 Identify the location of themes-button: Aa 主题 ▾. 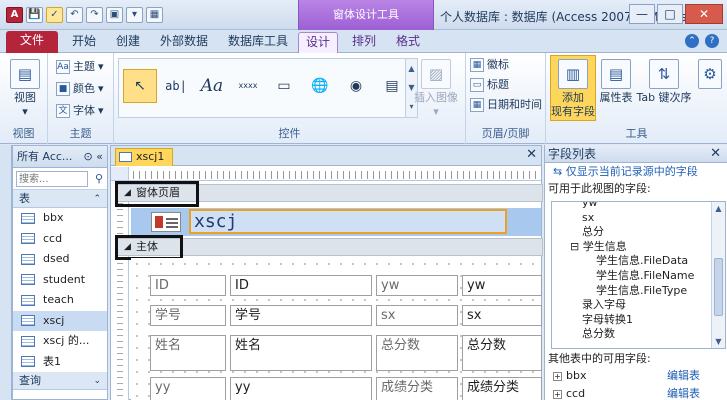
(80, 67).